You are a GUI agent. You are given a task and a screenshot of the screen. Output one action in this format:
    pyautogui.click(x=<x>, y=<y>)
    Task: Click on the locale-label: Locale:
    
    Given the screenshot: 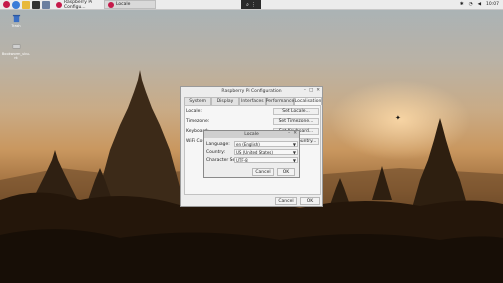 What is the action you would take?
    pyautogui.click(x=194, y=111)
    